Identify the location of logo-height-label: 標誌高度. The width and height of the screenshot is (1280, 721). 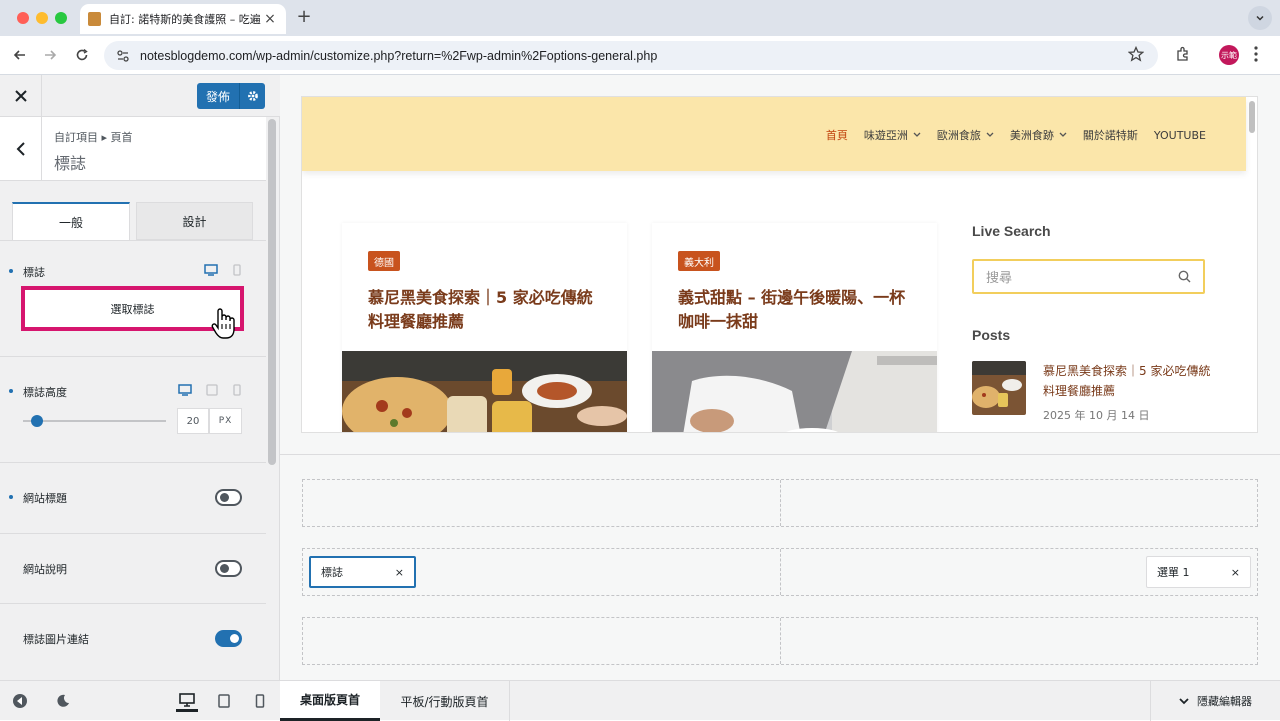
(45, 392).